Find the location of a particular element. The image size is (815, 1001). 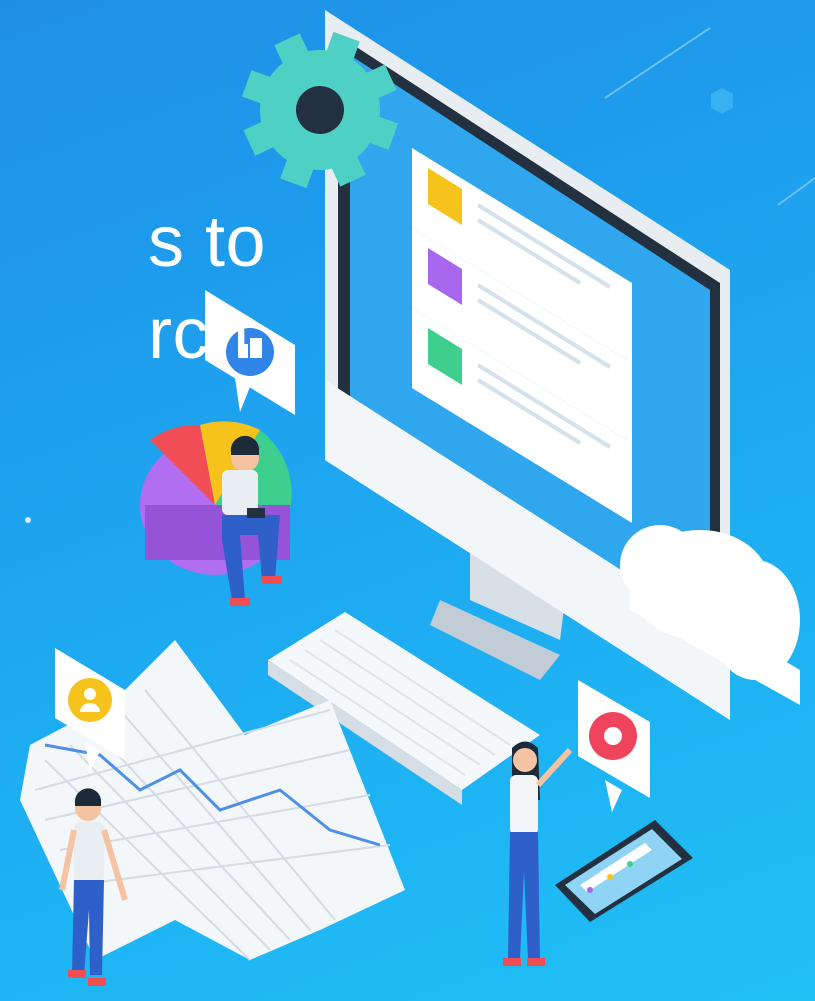

smartphone is located at coordinates (624, 871).